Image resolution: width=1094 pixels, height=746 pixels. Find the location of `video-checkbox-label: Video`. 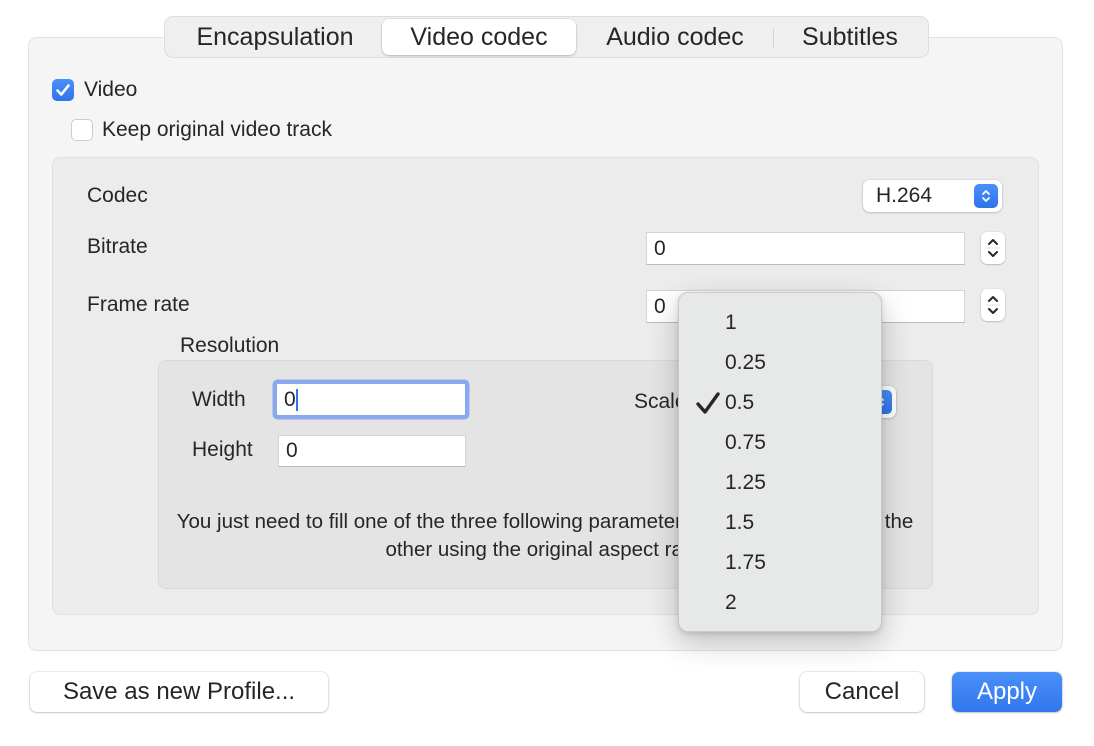

video-checkbox-label: Video is located at coordinates (110, 90).